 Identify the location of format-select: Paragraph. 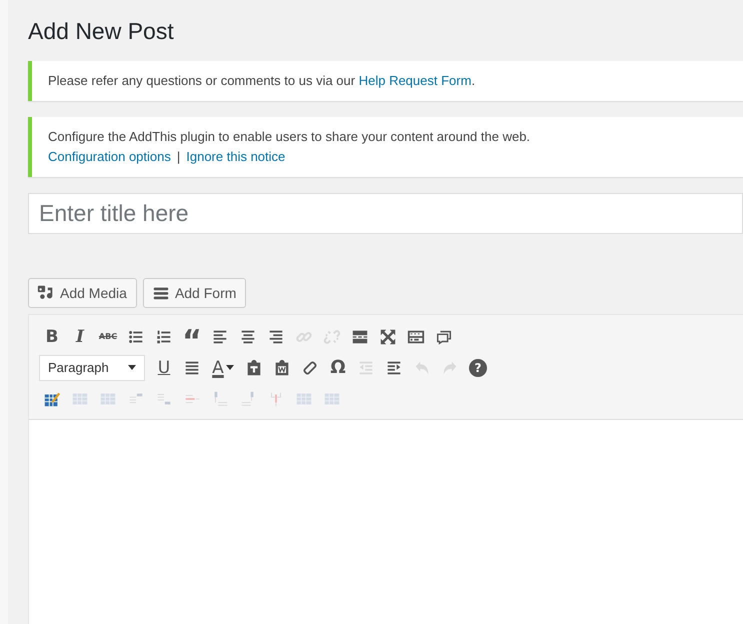
(92, 367).